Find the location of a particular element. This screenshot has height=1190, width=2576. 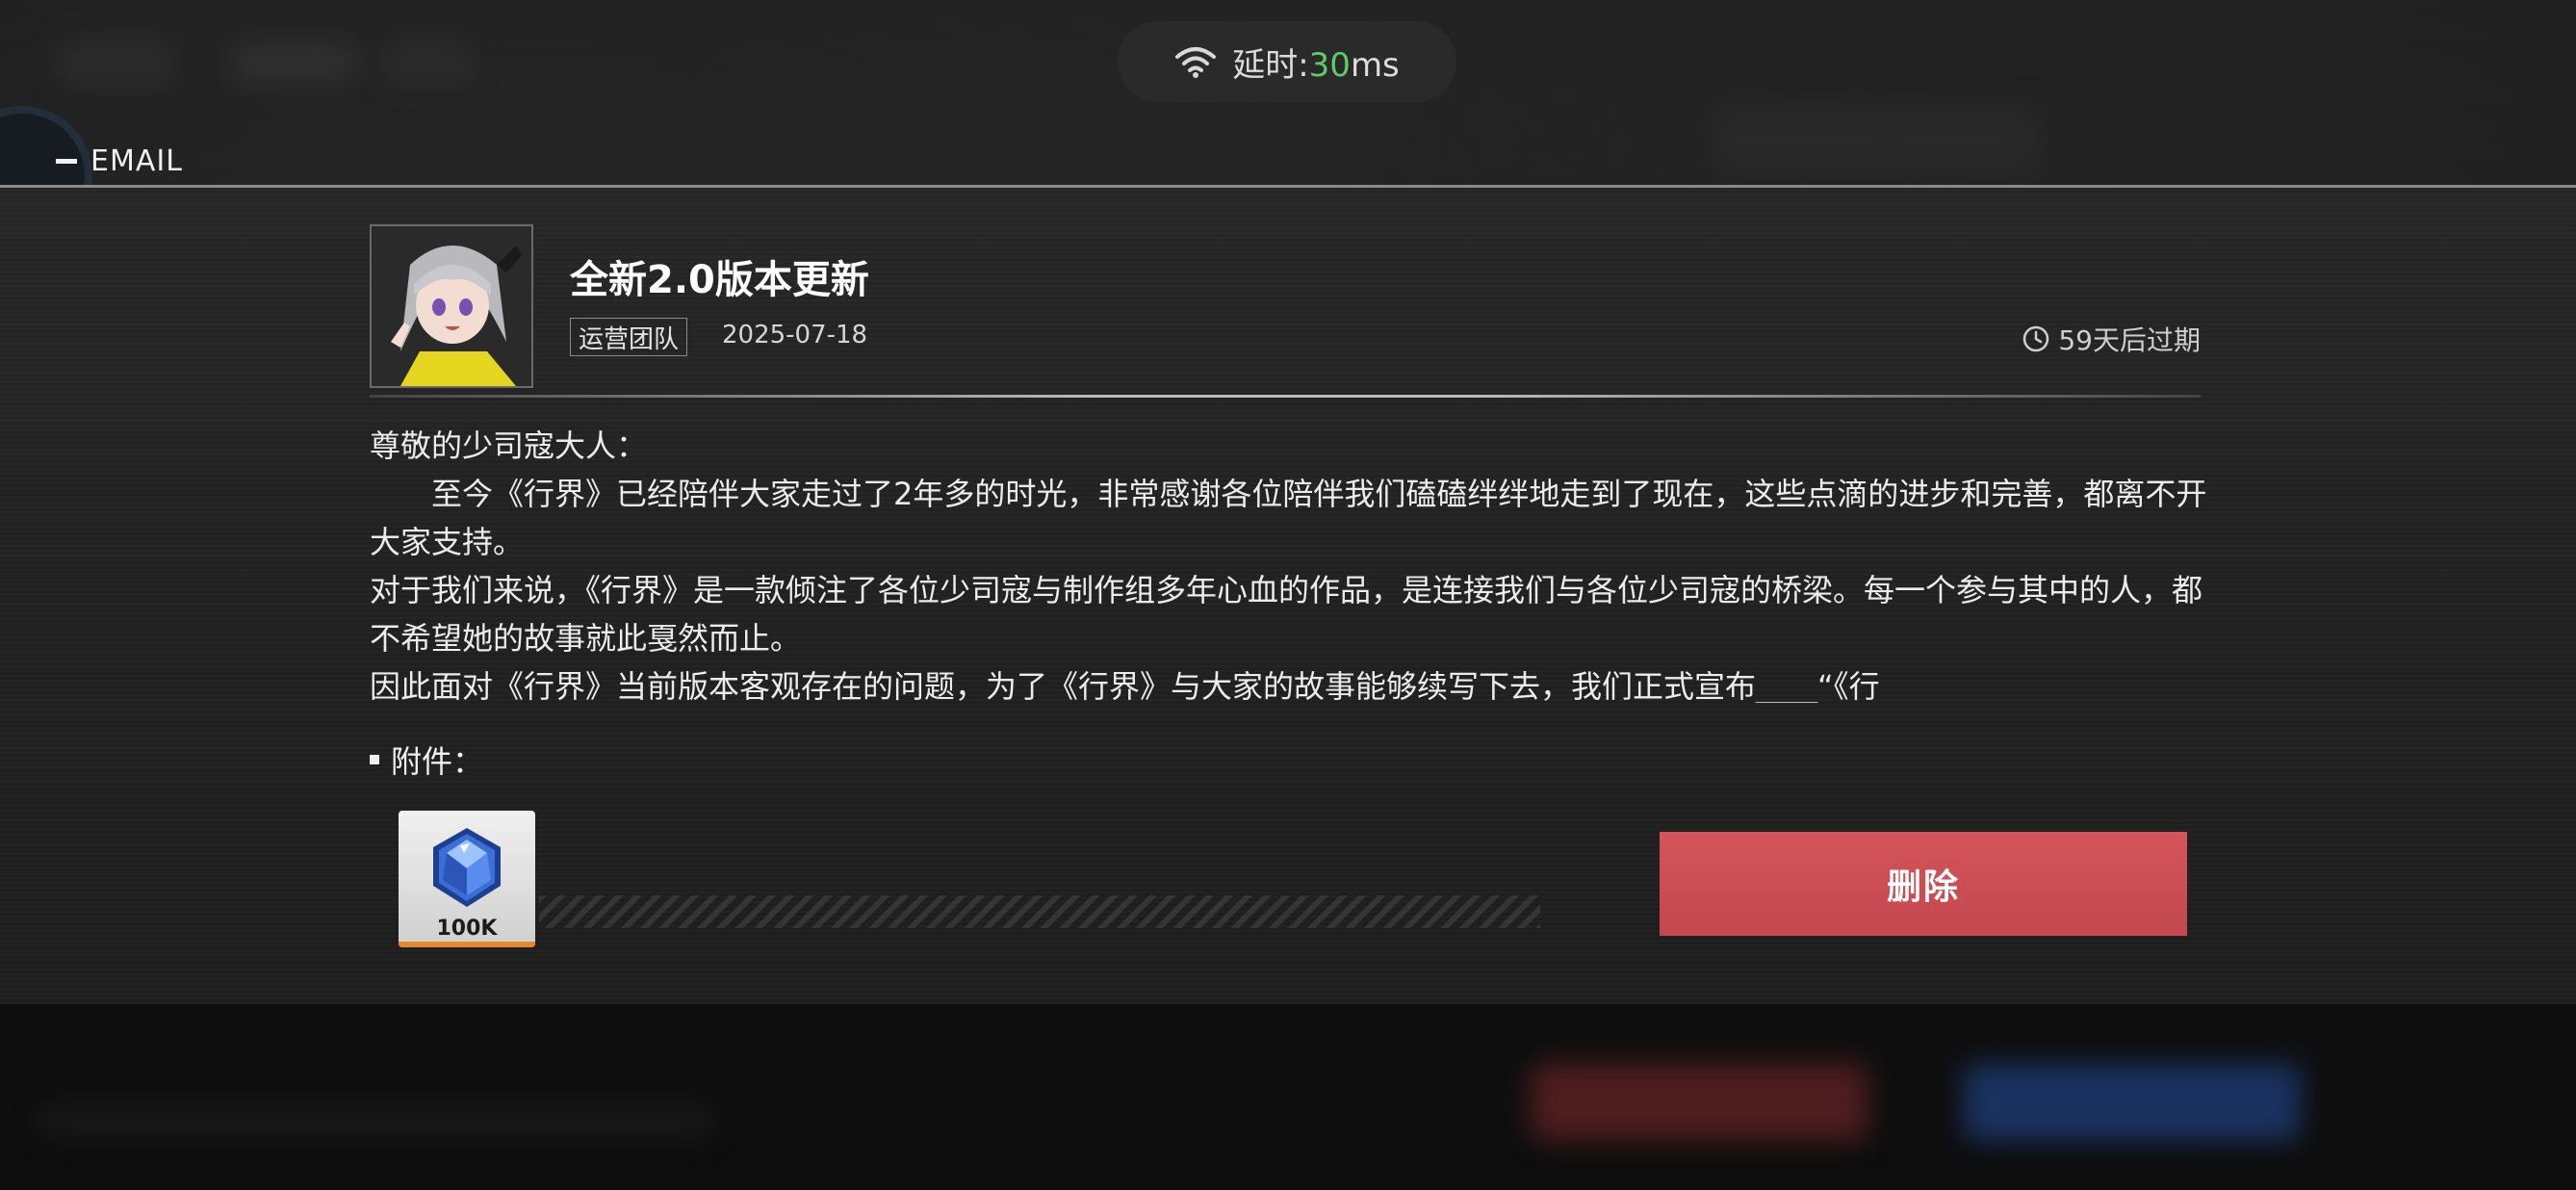

section-title: EMAIL is located at coordinates (137, 161).